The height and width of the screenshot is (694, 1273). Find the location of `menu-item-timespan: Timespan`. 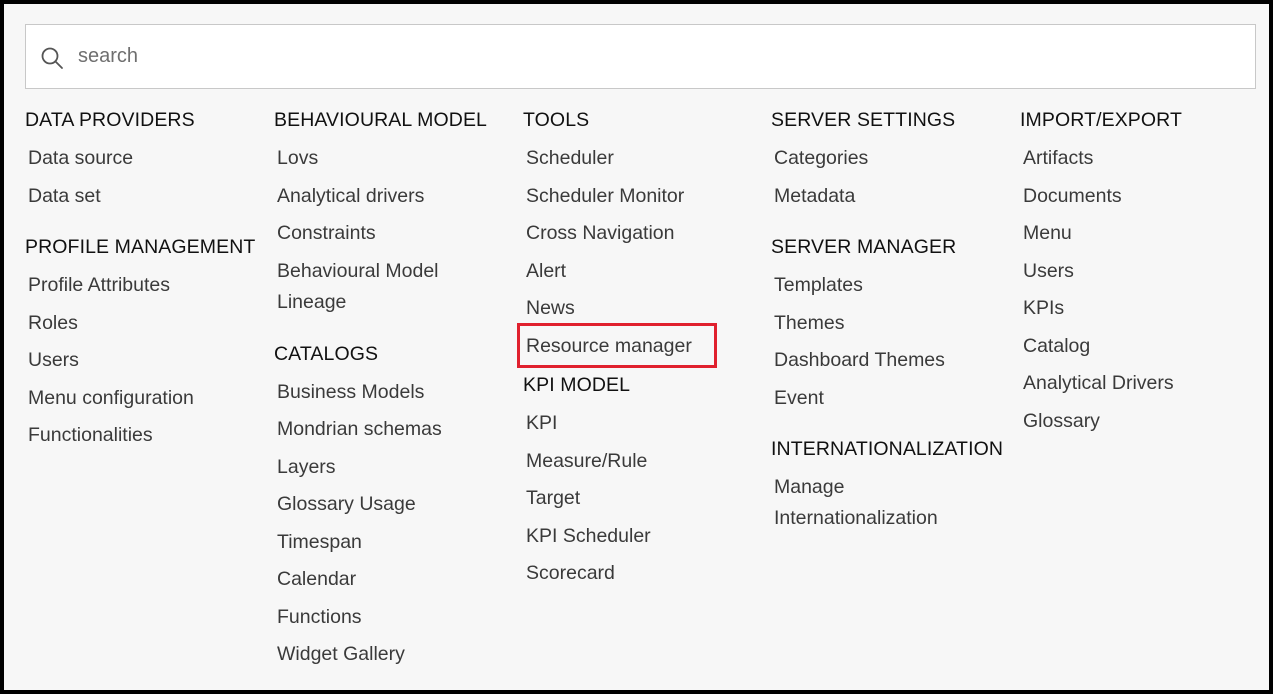

menu-item-timespan: Timespan is located at coordinates (397, 546).